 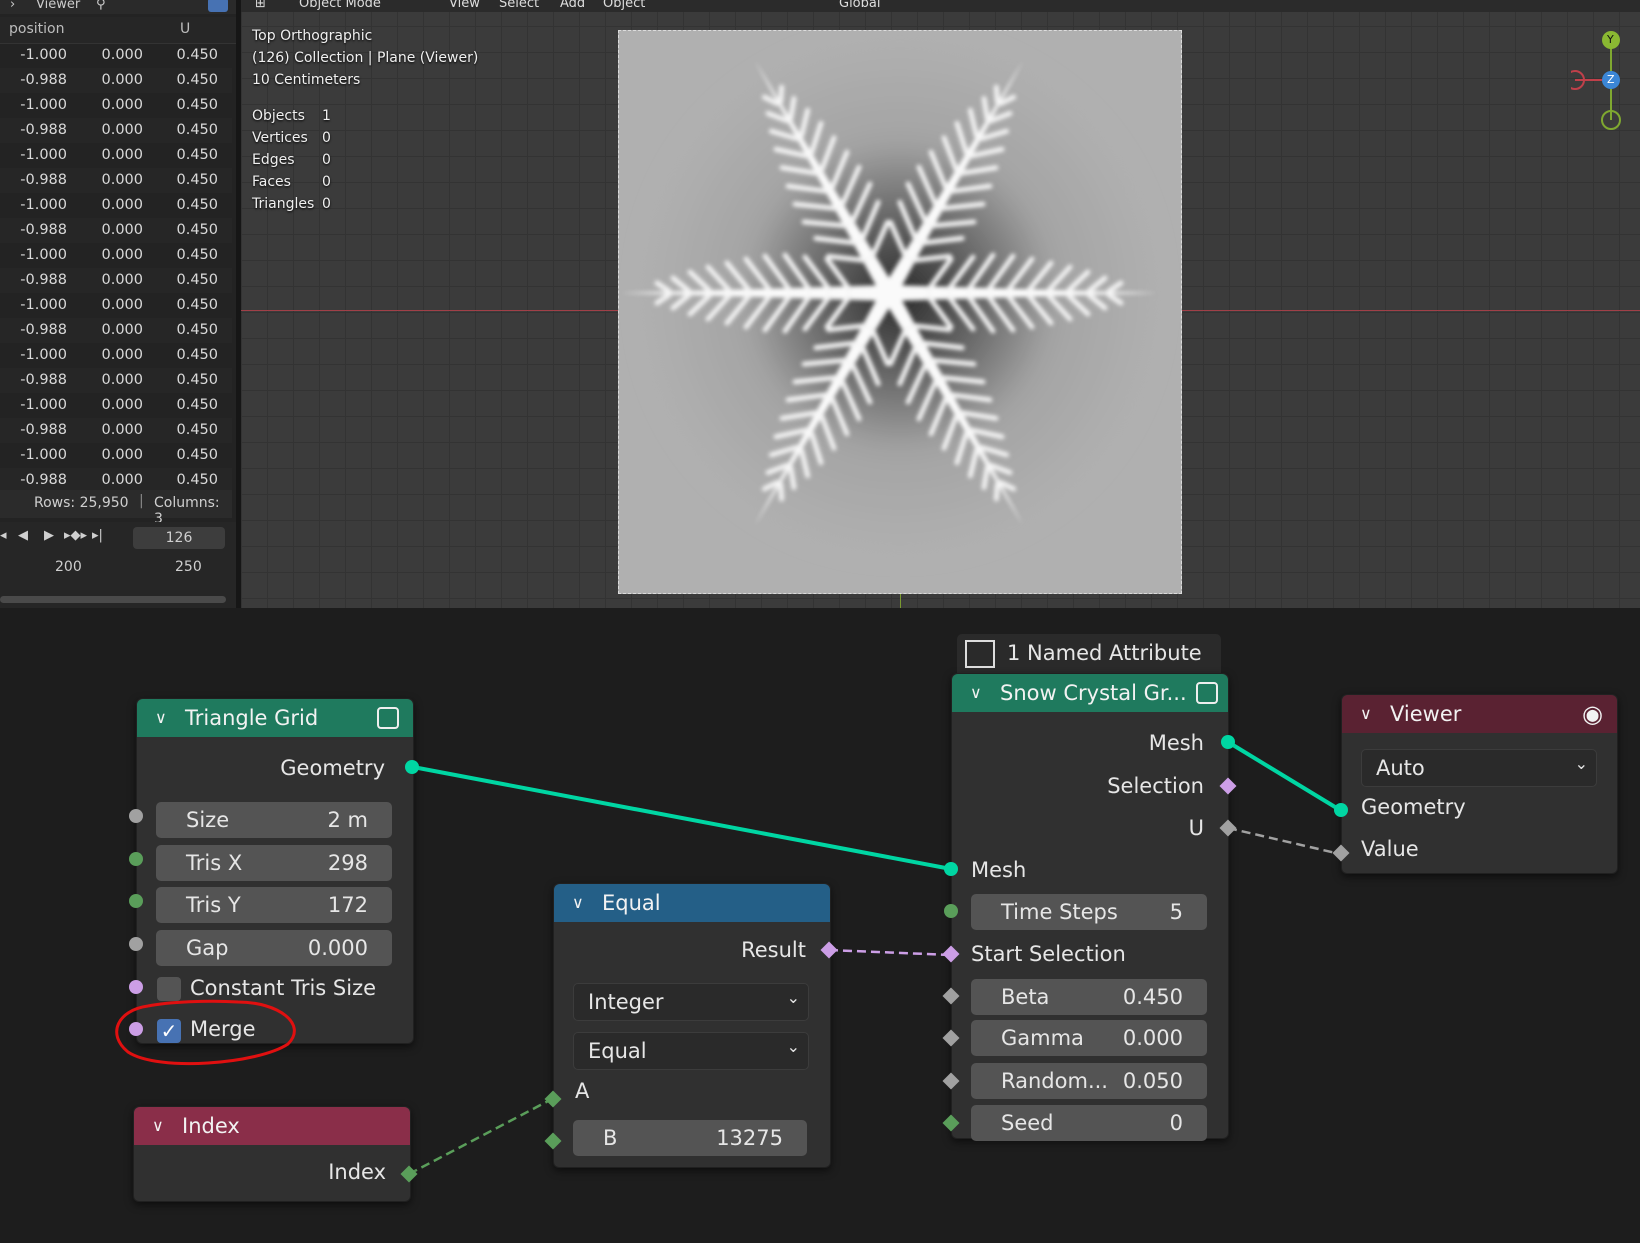 What do you see at coordinates (274, 948) in the screenshot?
I see `gap-field: Gap 0.000` at bounding box center [274, 948].